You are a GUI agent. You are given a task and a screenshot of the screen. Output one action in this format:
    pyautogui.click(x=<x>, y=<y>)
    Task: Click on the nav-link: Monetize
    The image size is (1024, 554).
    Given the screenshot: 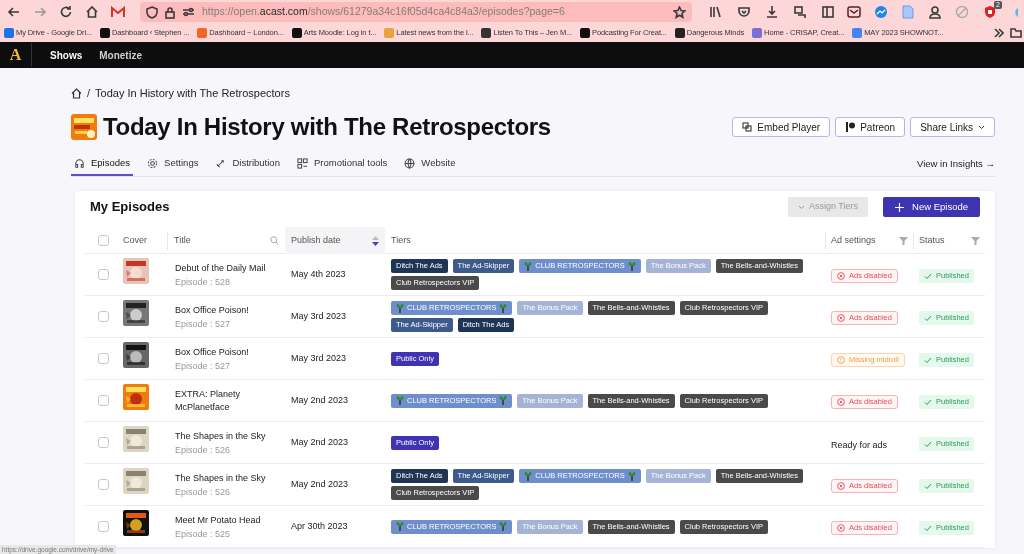 What is the action you would take?
    pyautogui.click(x=120, y=55)
    